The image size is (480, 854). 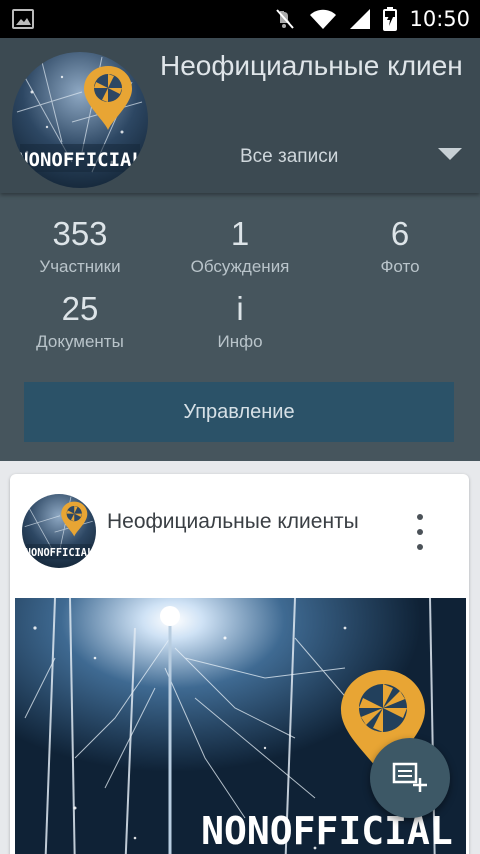 I want to click on stat-label: Фото, so click(x=400, y=266).